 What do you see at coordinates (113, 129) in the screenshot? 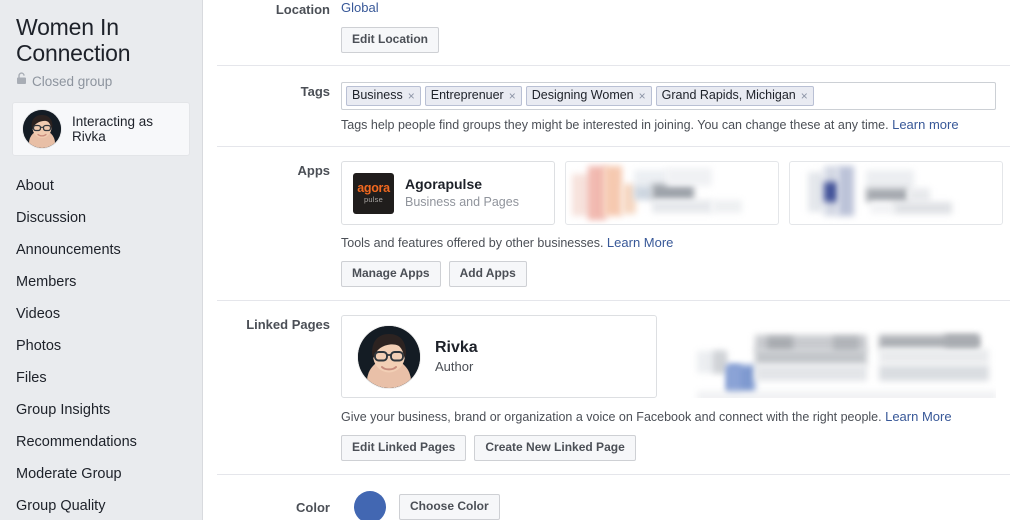
I see `identity-label: Interacting as Rivka` at bounding box center [113, 129].